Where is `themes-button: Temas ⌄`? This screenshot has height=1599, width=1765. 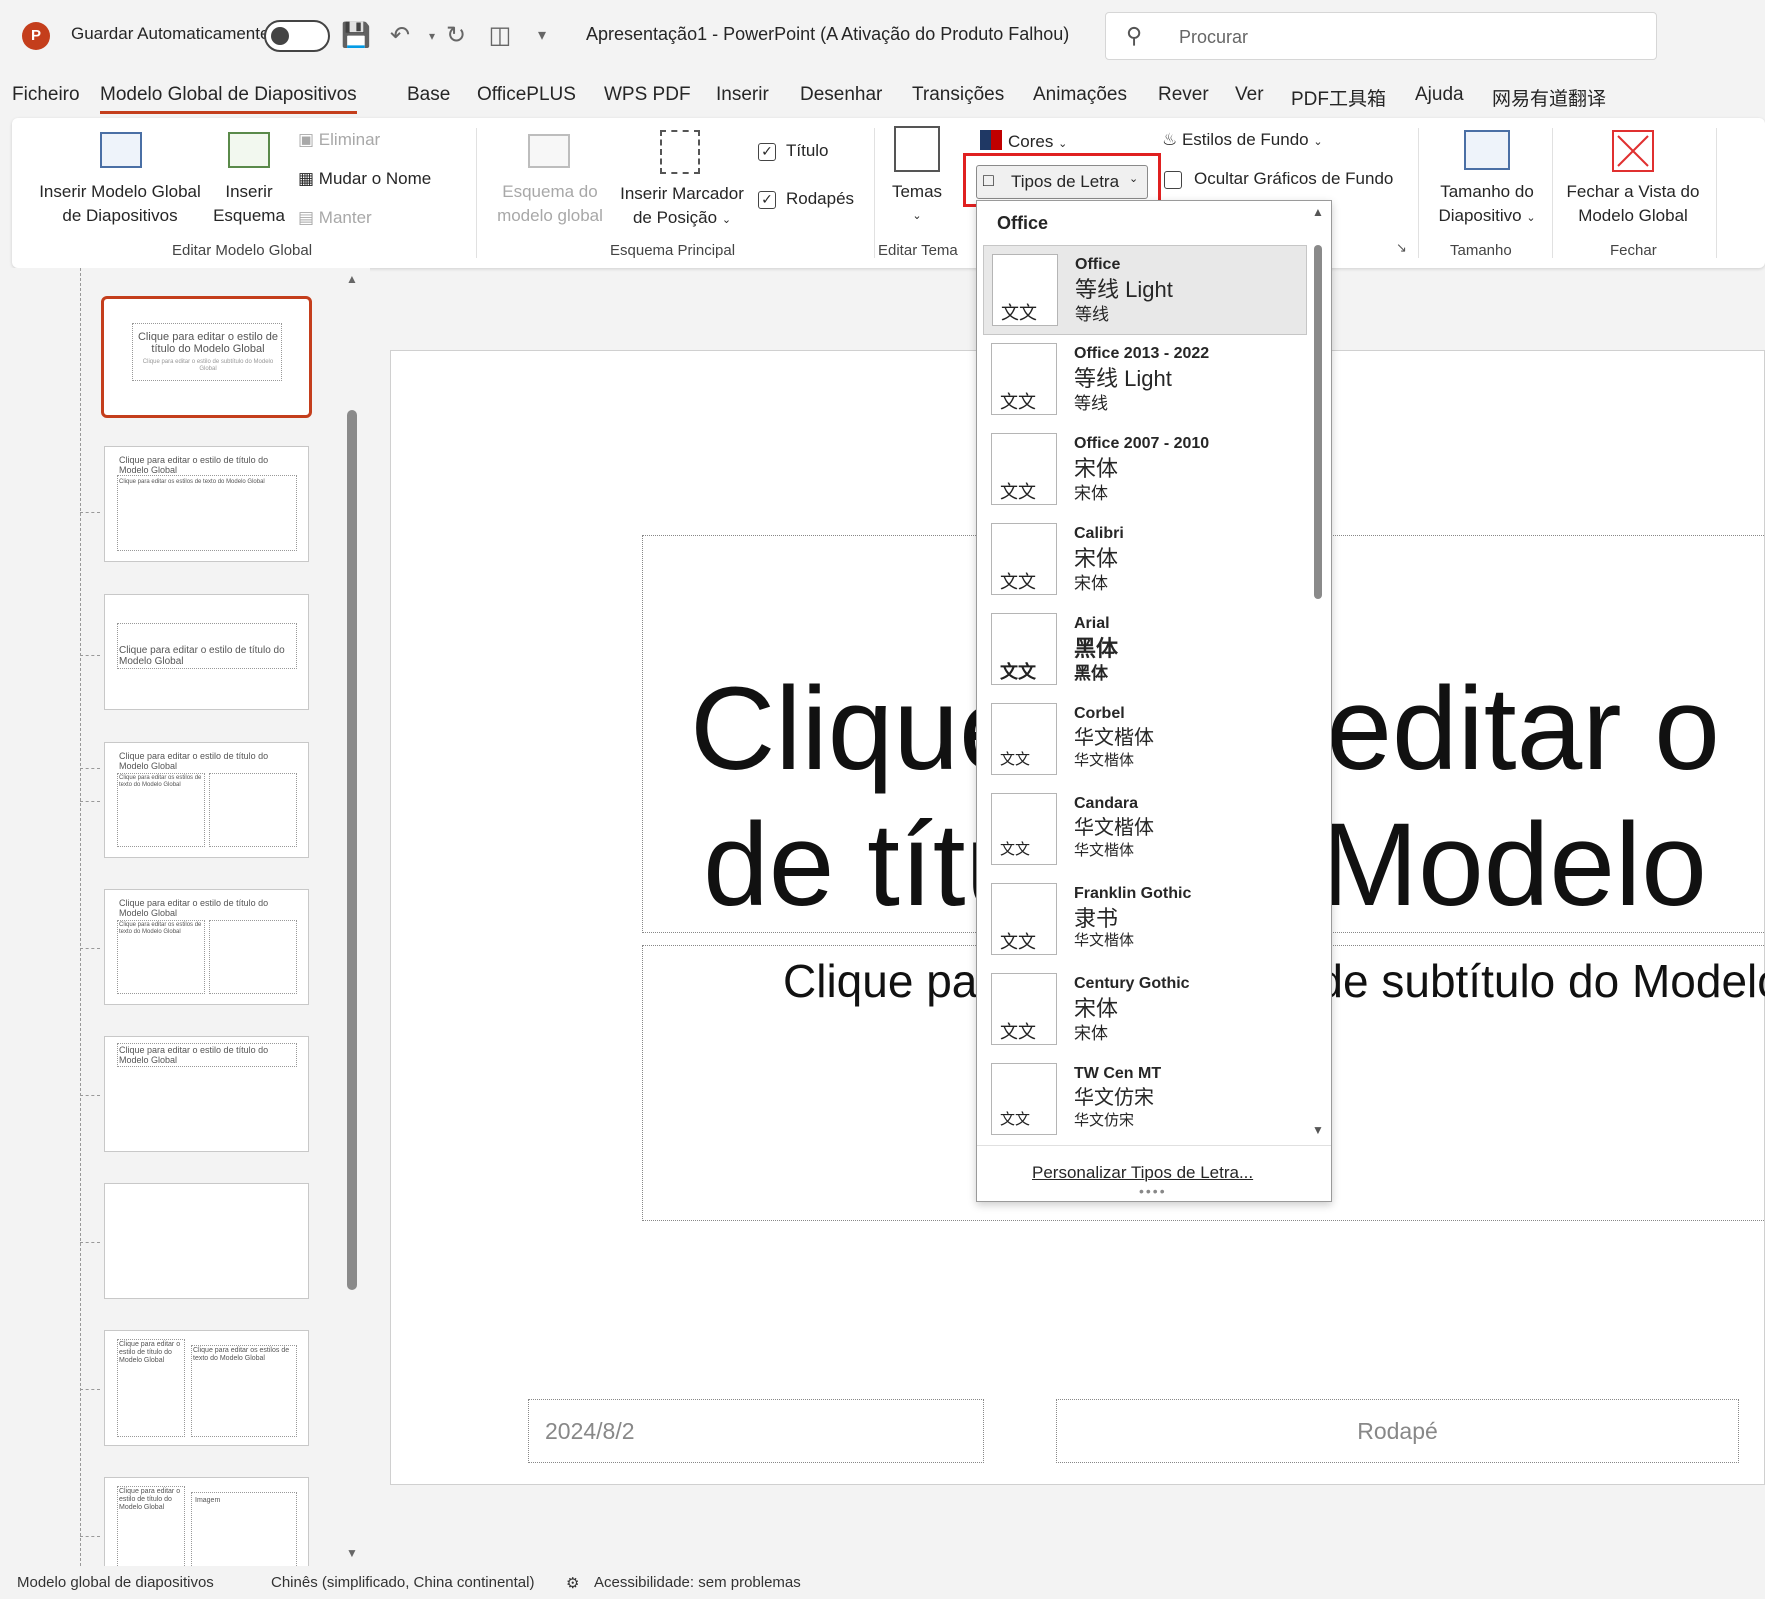 themes-button: Temas ⌄ is located at coordinates (917, 204).